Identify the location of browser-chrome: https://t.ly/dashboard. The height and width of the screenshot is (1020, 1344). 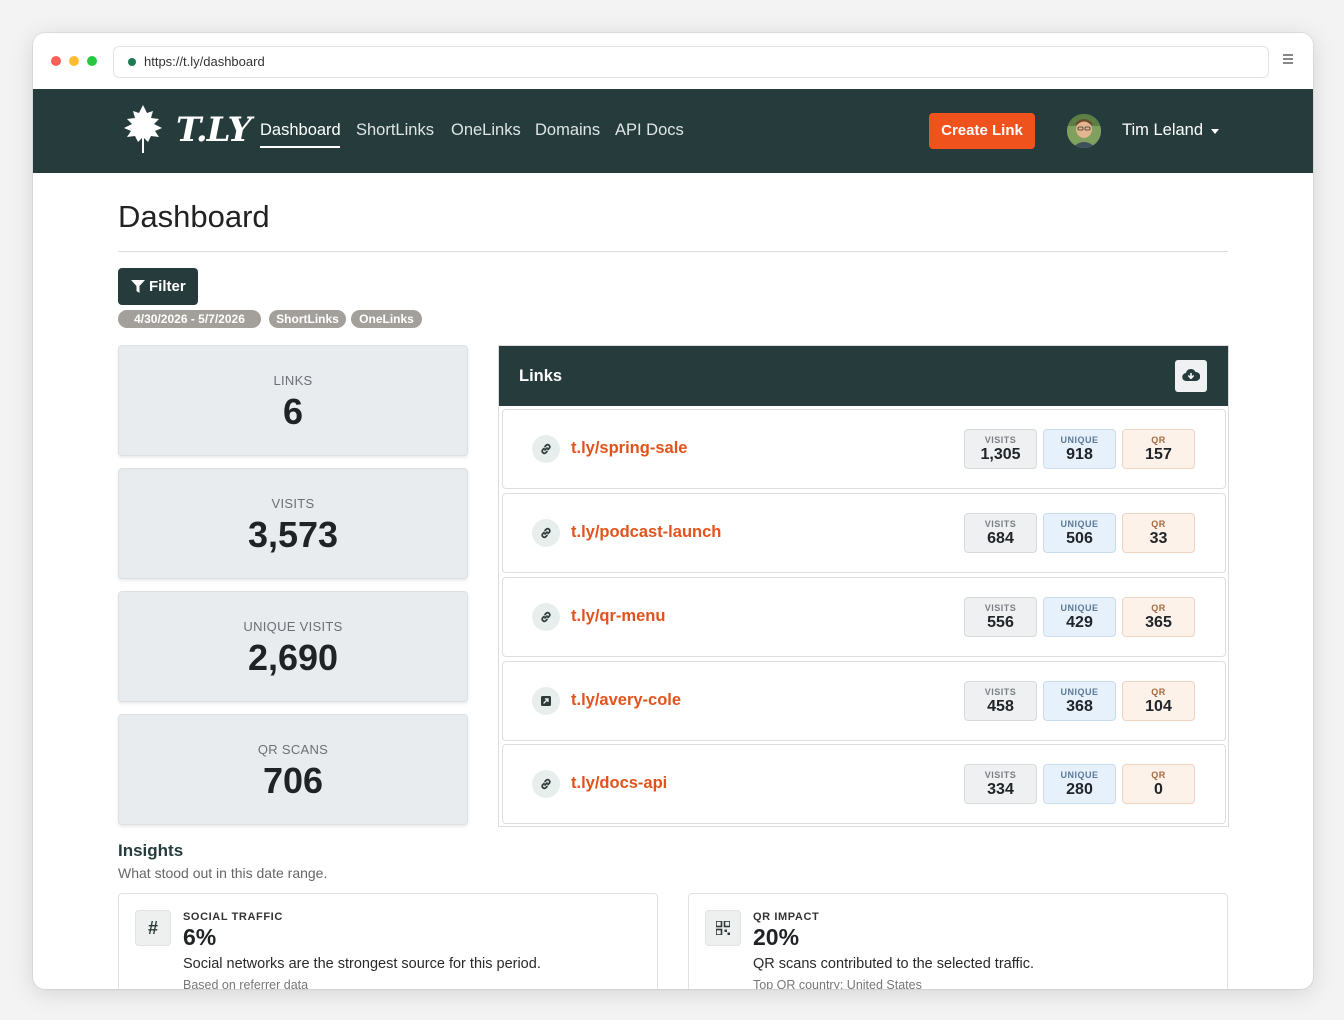
(673, 61).